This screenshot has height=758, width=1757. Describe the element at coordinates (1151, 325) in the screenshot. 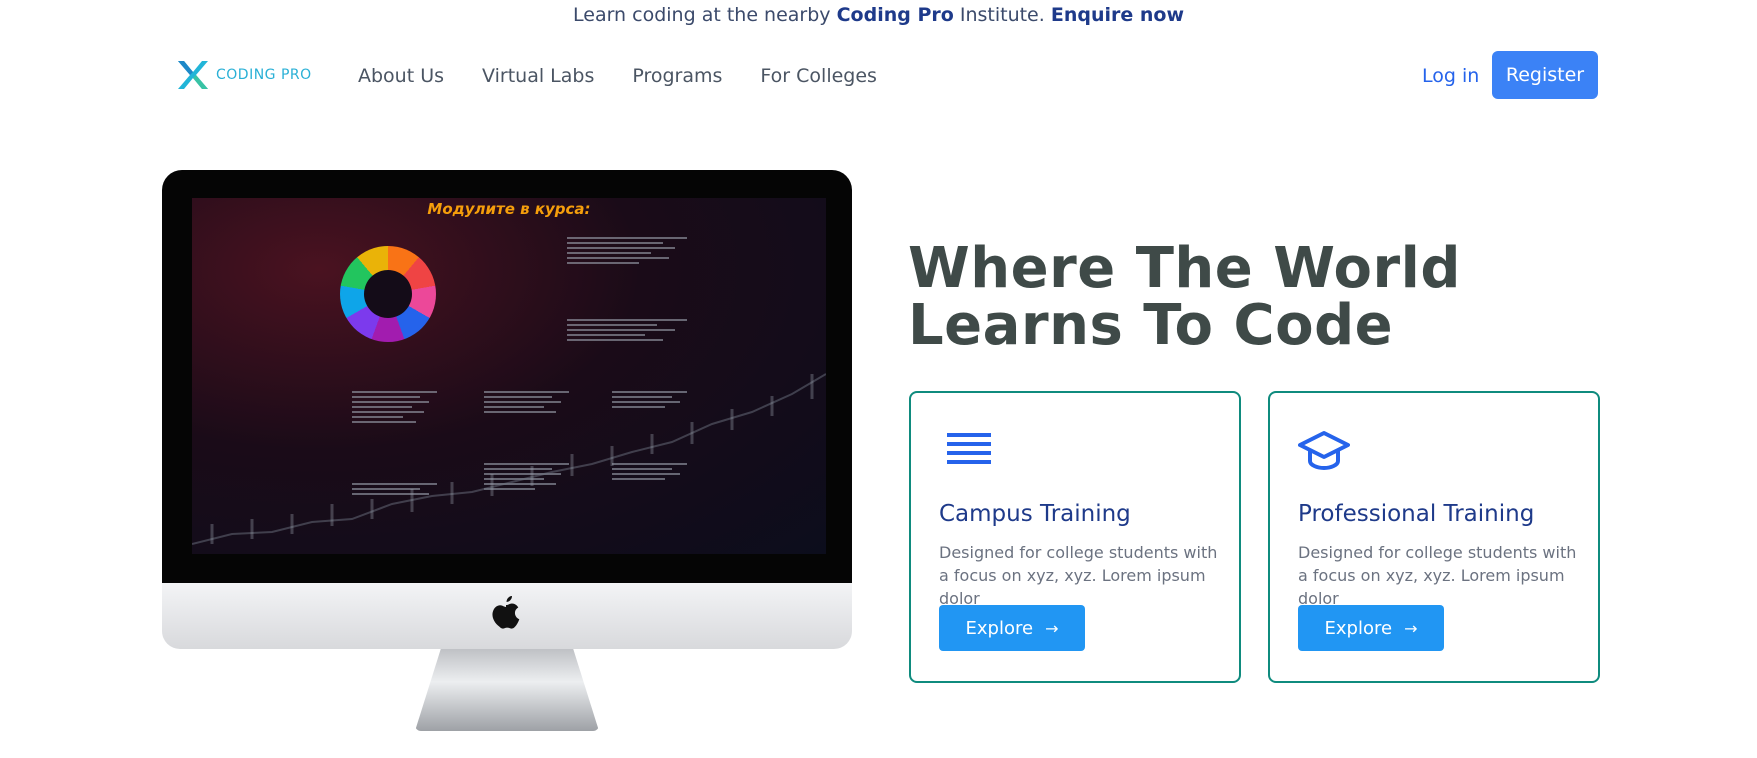

I see `hero-headline-line2: Learns To Code` at that location.